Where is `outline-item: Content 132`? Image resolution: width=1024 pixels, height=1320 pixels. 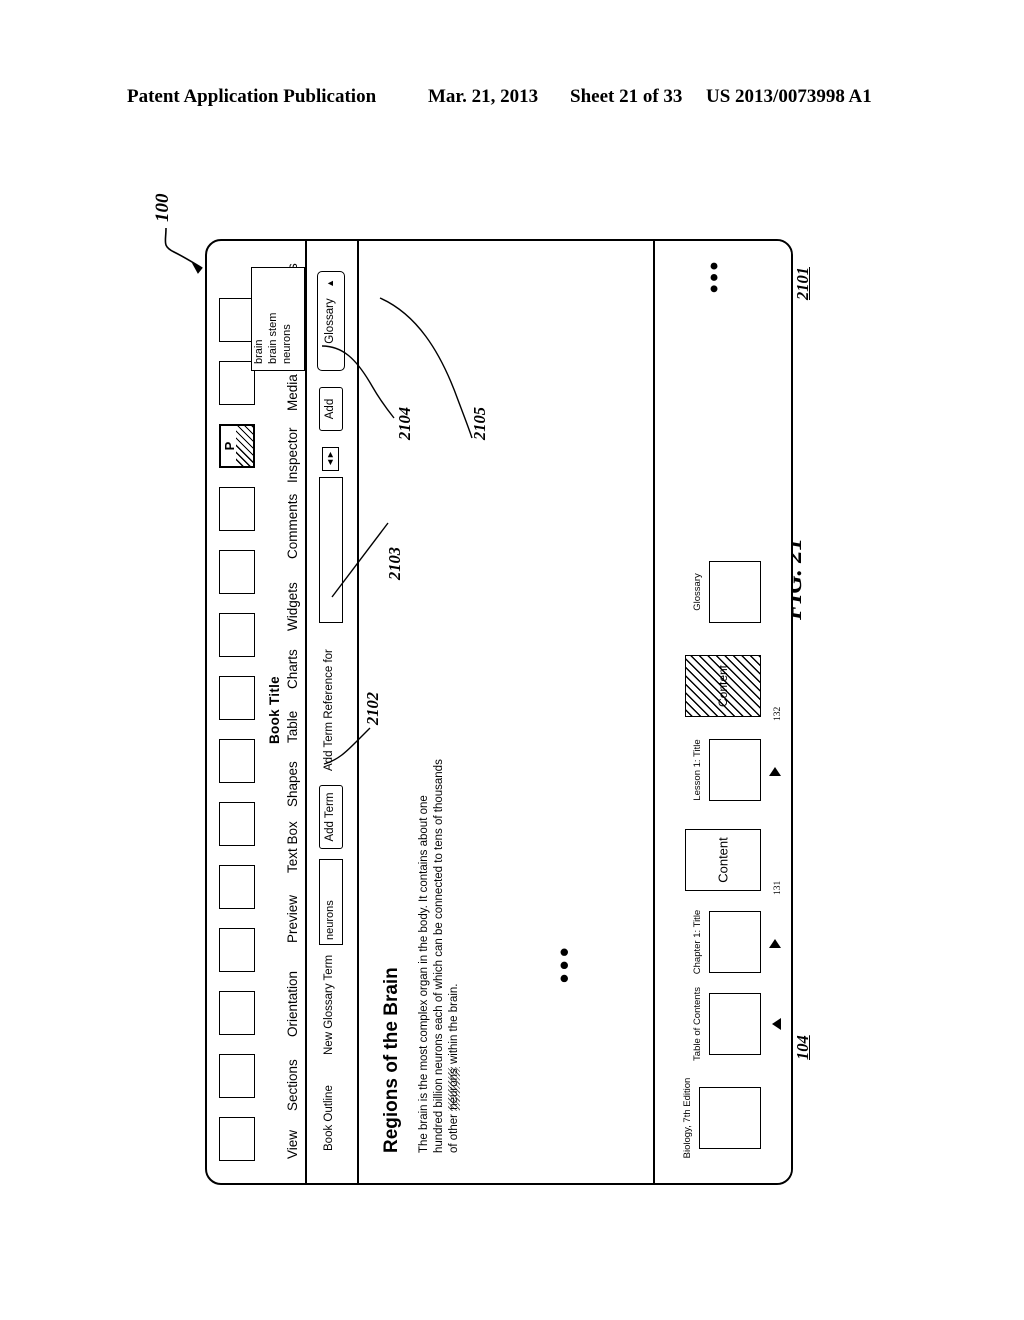 outline-item: Content 132 is located at coordinates (734, 688).